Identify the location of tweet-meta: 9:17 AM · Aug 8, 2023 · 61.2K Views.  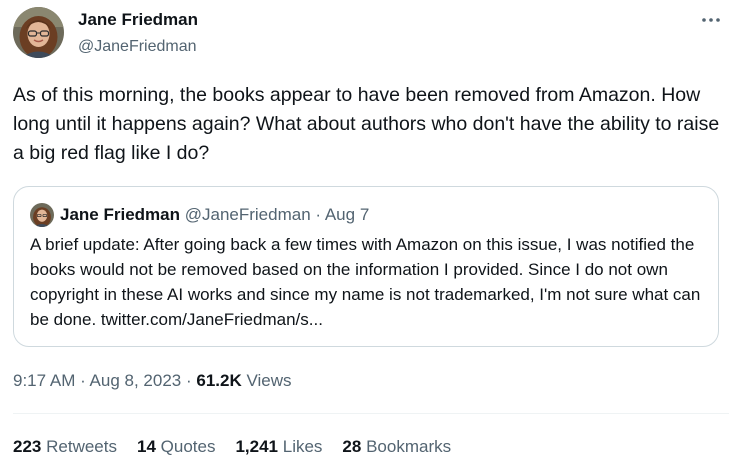
(152, 381).